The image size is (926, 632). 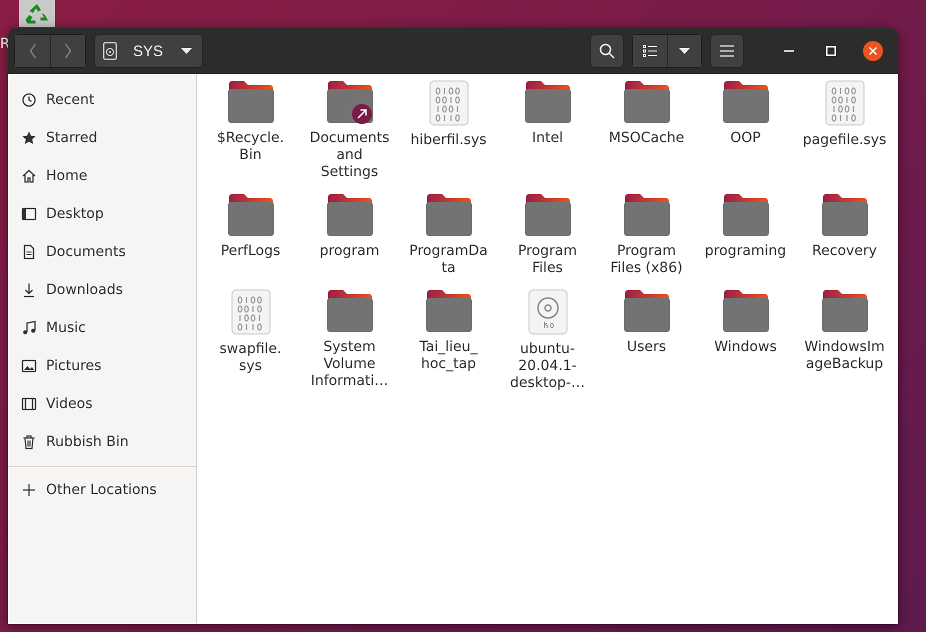 What do you see at coordinates (102, 366) in the screenshot?
I see `sidebar-item: Pictures` at bounding box center [102, 366].